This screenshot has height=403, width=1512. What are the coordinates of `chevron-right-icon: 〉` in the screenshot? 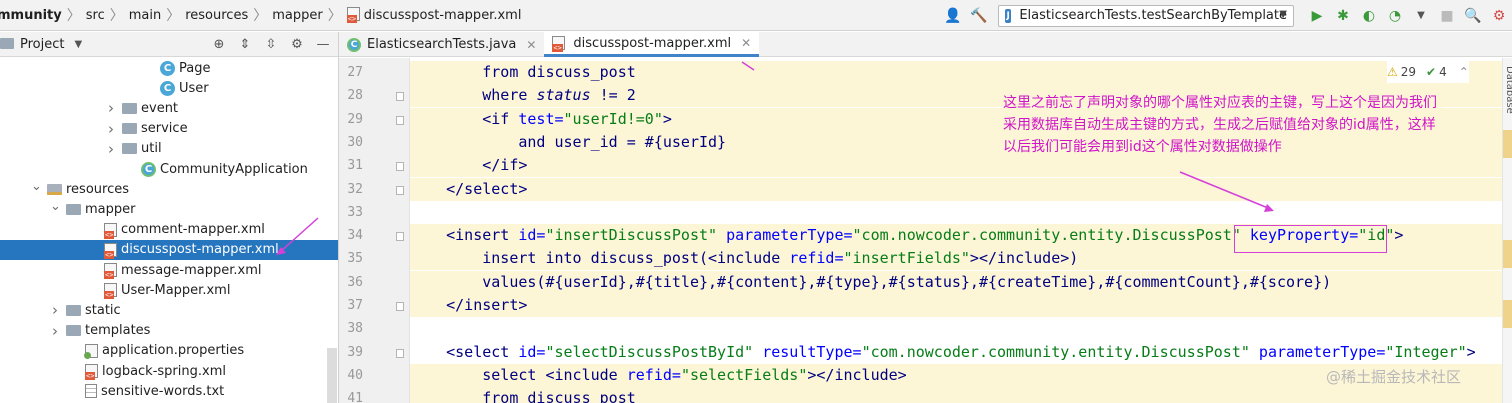 It's located at (334, 16).